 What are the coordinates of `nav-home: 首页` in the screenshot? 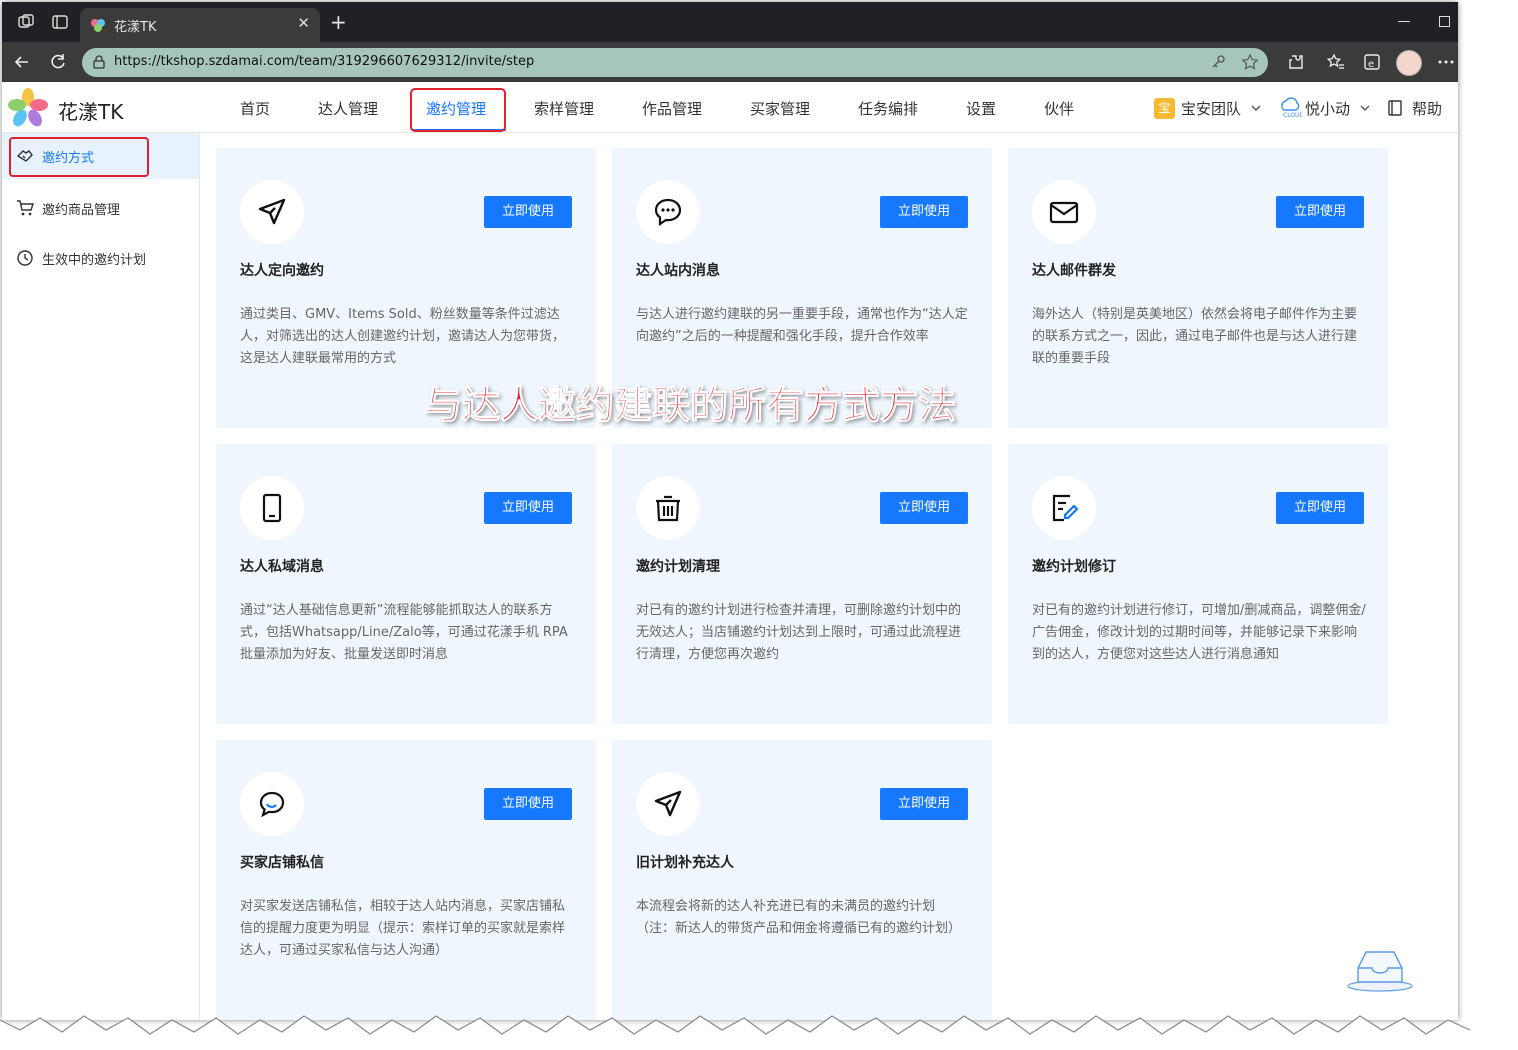 It's located at (255, 108).